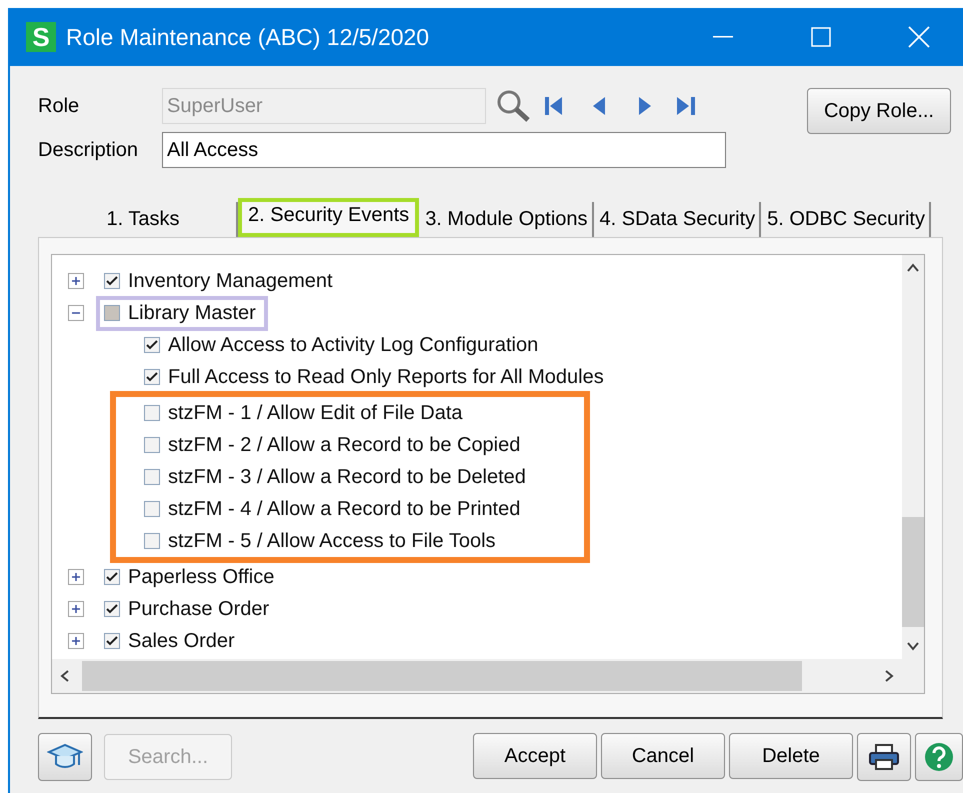 The width and height of the screenshot is (963, 793). I want to click on tree-node-label: Paperless Office, so click(201, 577).